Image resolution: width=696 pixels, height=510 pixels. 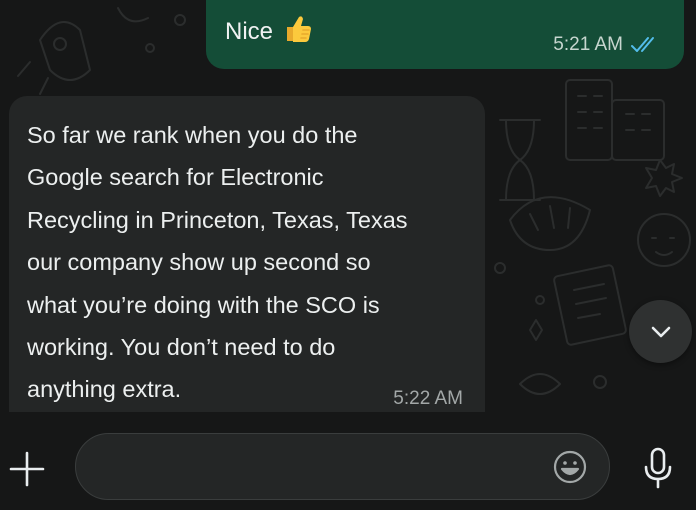 What do you see at coordinates (203, 304) in the screenshot?
I see `message-line: what you’re doing with the SCO is` at bounding box center [203, 304].